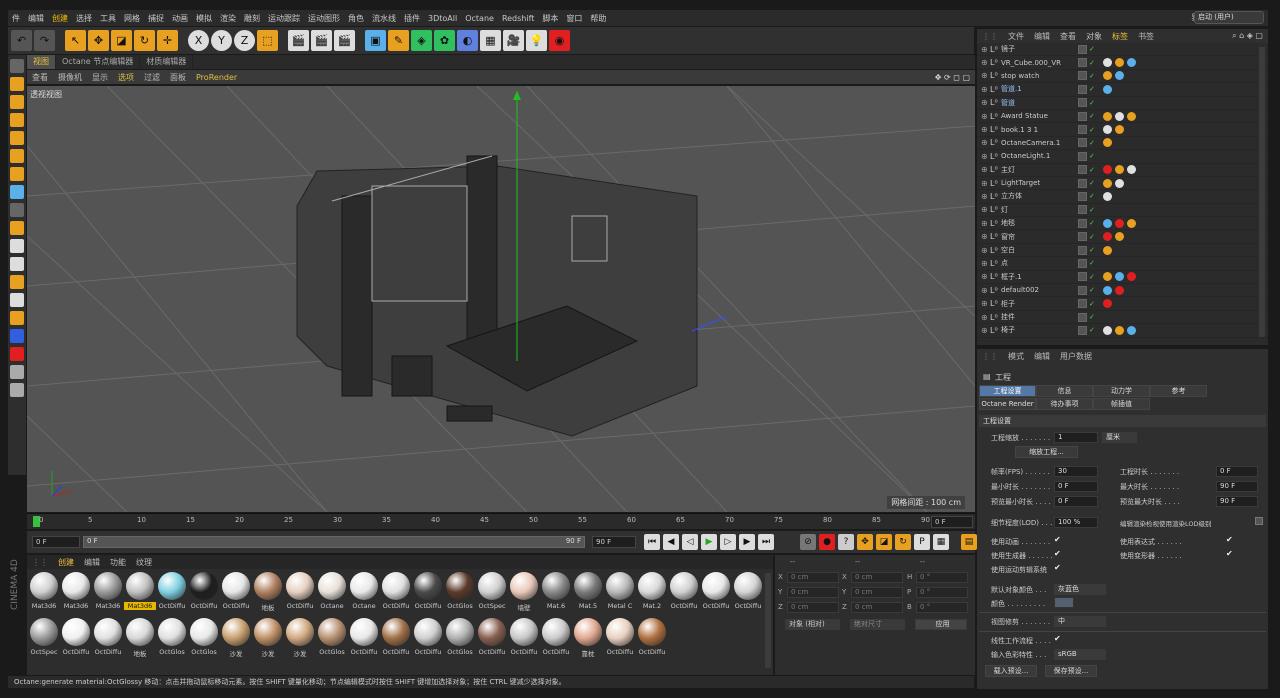  What do you see at coordinates (228, 18) in the screenshot?
I see `menu-item-9: 渲染` at bounding box center [228, 18].